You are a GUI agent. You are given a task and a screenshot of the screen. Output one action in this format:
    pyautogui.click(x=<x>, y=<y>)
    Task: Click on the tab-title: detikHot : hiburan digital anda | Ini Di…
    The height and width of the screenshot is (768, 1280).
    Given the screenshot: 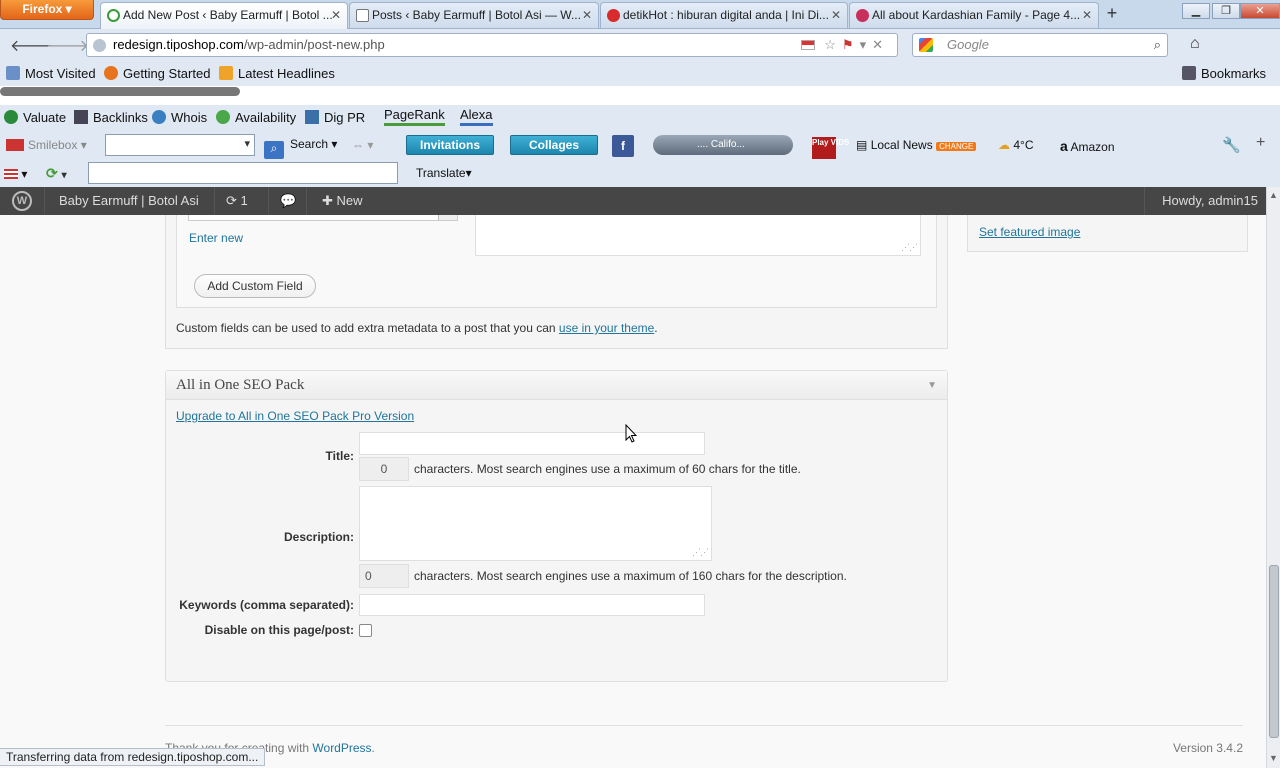 What is the action you would take?
    pyautogui.click(x=726, y=15)
    